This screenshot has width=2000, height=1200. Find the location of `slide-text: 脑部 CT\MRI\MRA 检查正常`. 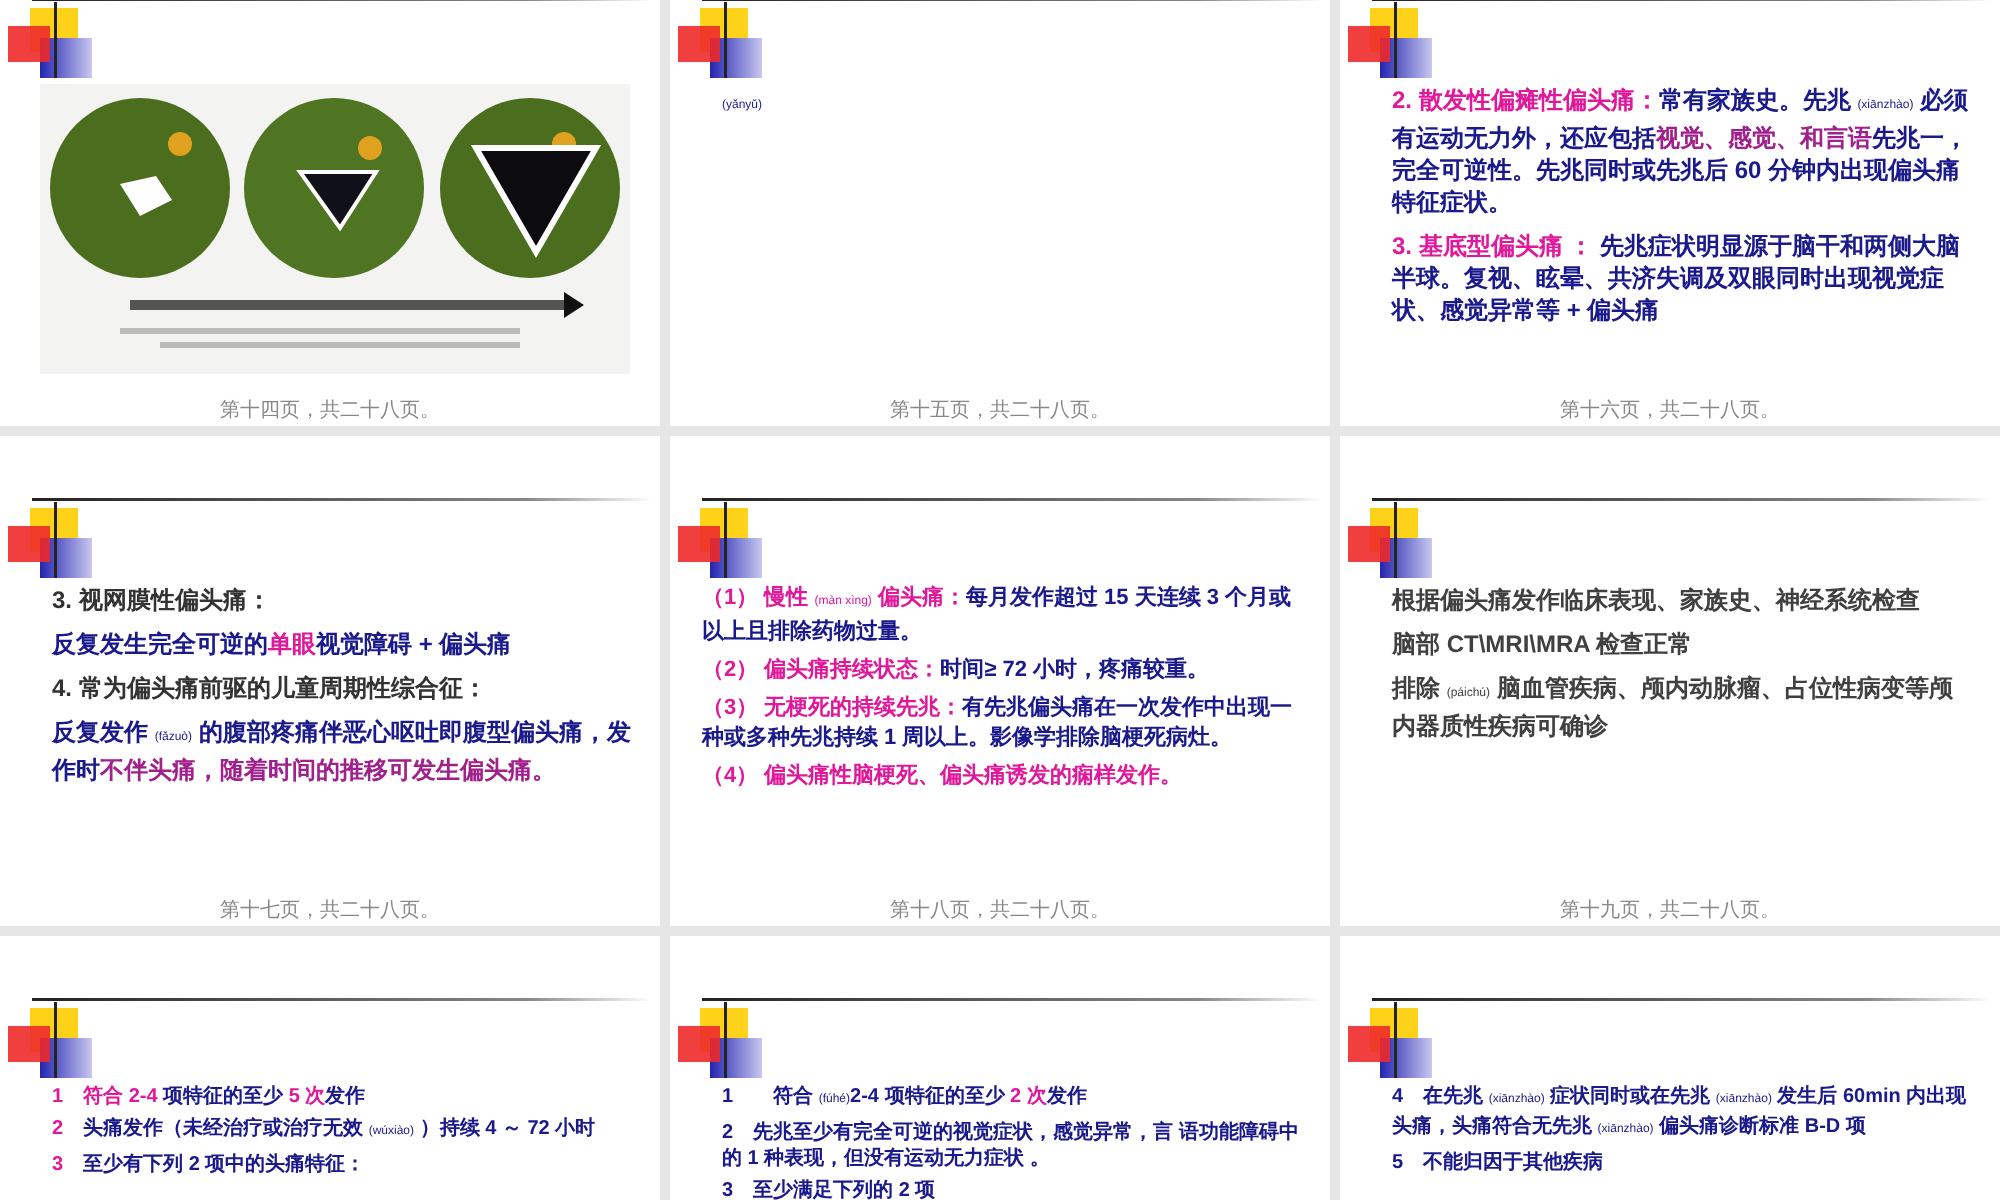

slide-text: 脑部 CT\MRI\MRA 检查正常 is located at coordinates (1543, 644).